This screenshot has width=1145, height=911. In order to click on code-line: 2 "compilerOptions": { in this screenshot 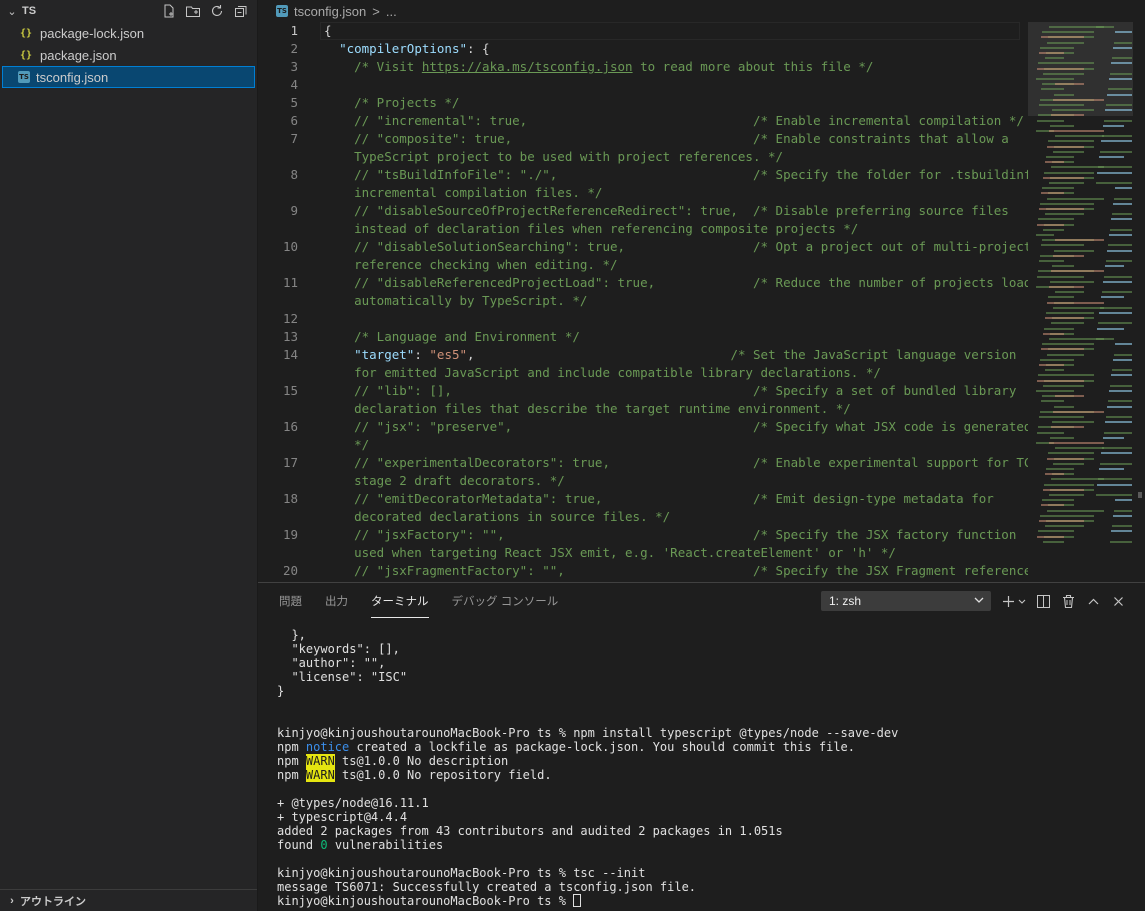, I will do `click(643, 49)`.